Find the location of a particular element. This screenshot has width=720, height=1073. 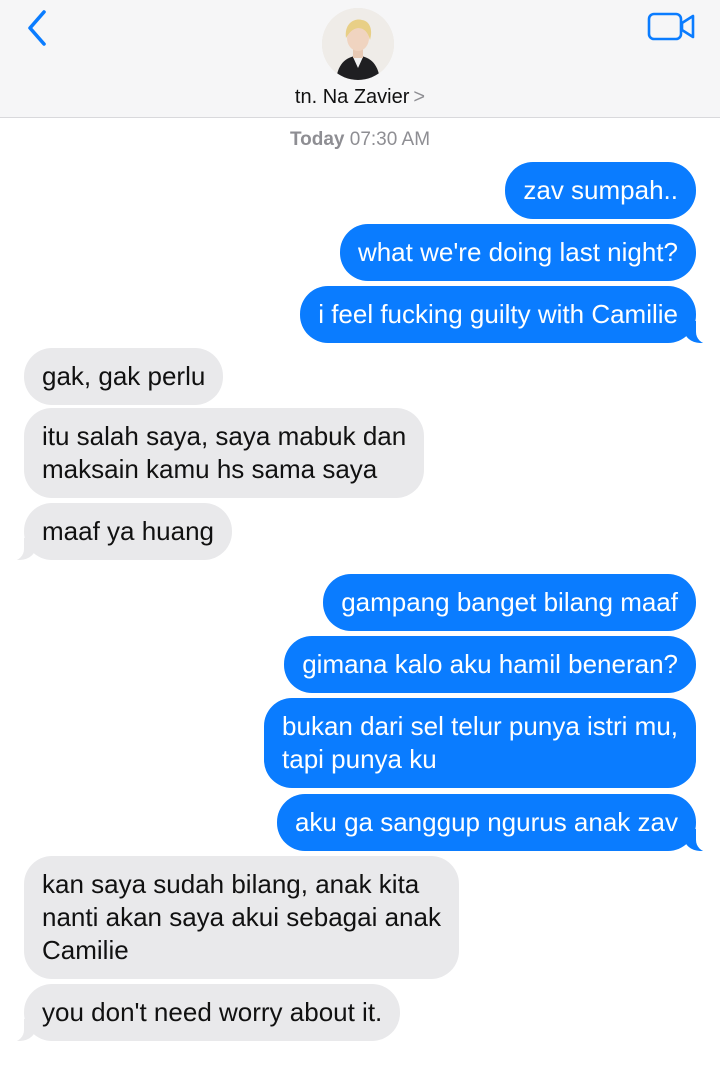

video-call-button is located at coordinates (672, 27).